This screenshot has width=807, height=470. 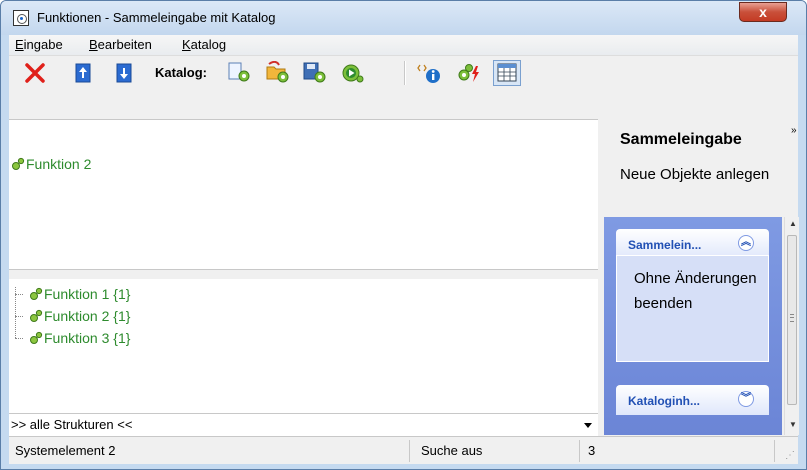 What do you see at coordinates (452, 450) in the screenshot?
I see `status-search: Suche aus` at bounding box center [452, 450].